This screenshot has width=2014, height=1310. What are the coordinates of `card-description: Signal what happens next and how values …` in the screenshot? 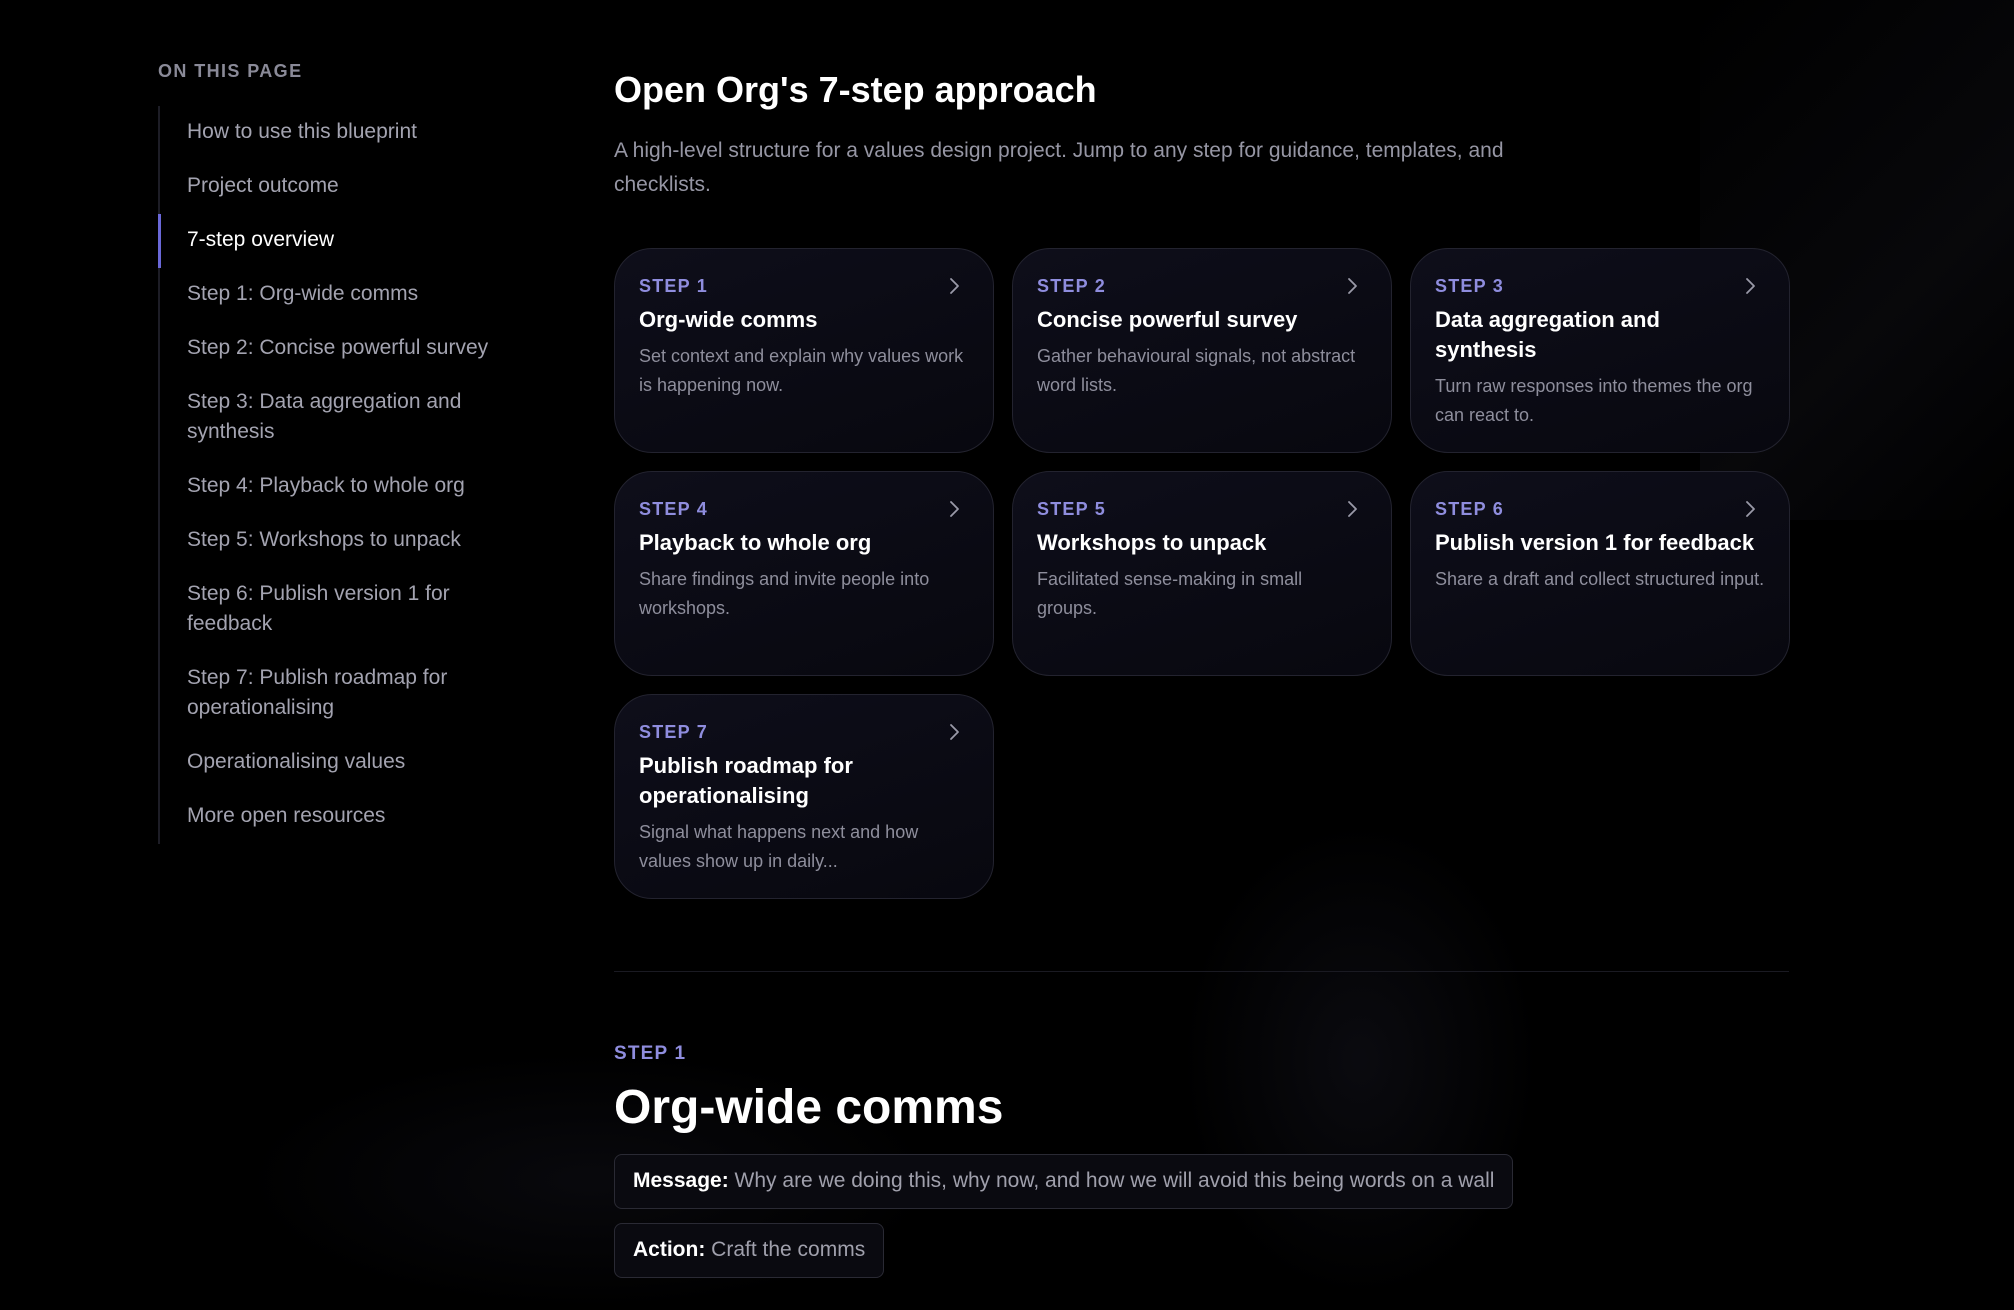 It's located at (779, 846).